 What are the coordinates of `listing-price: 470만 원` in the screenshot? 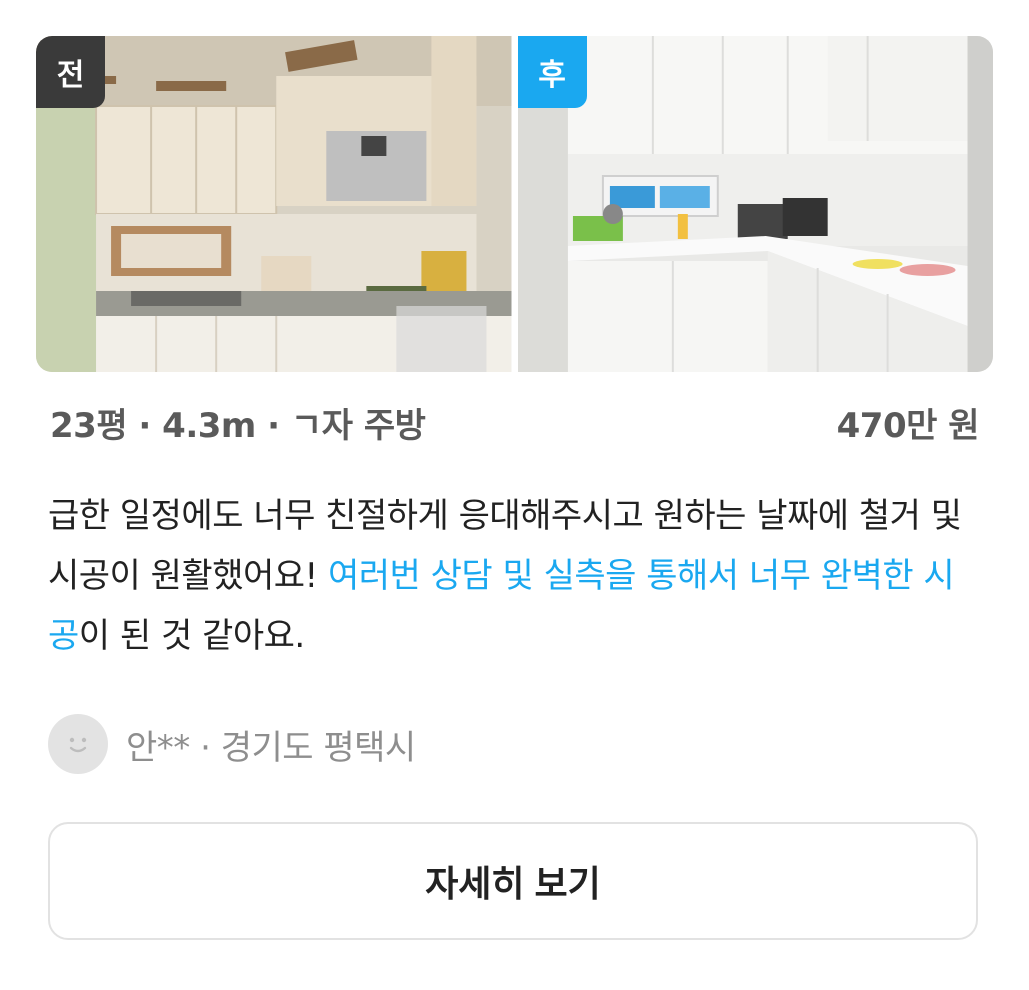 It's located at (908, 425).